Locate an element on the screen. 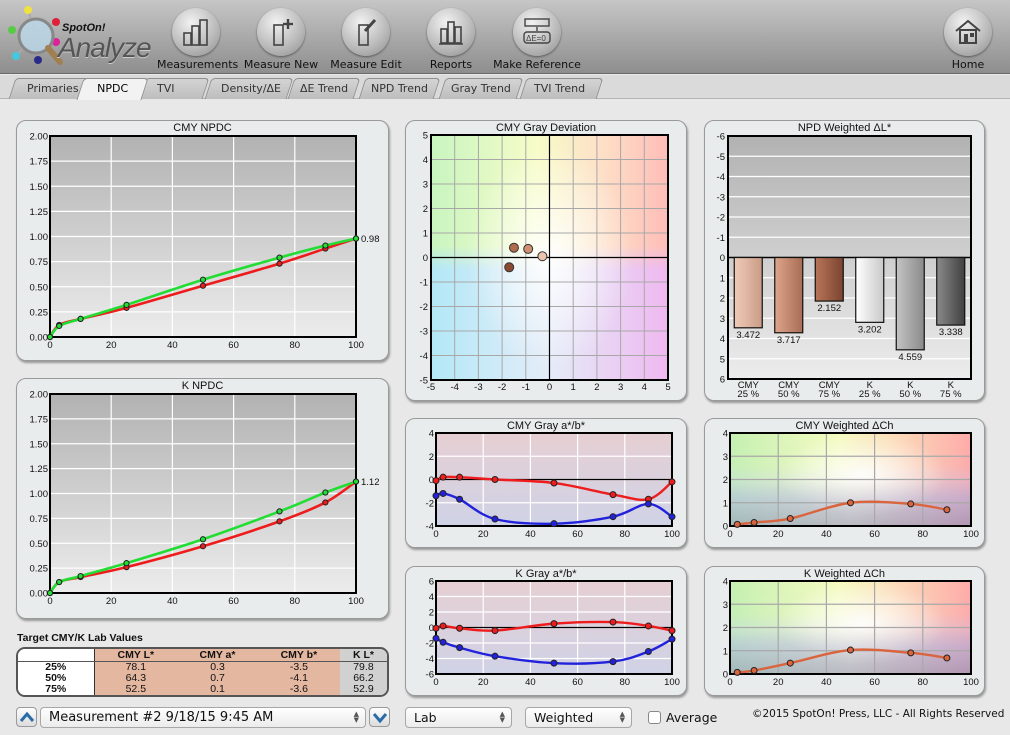 The width and height of the screenshot is (1010, 735). measurement-select: Measurement #2 9/18/15 9:45 AM ▲ ▼ is located at coordinates (203, 717).